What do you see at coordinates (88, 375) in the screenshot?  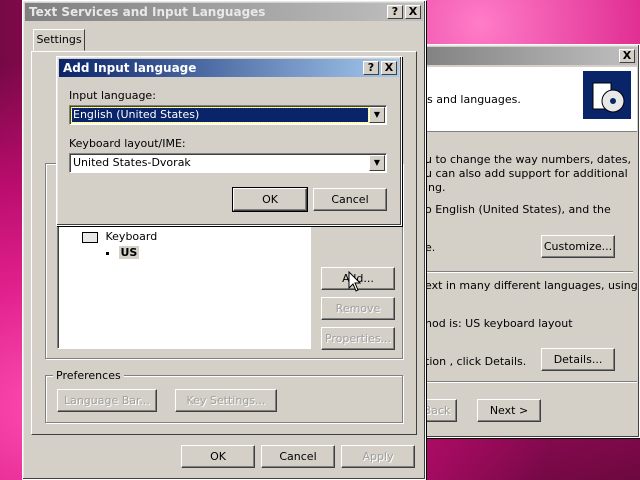 I see `preferences-label: Preferences` at bounding box center [88, 375].